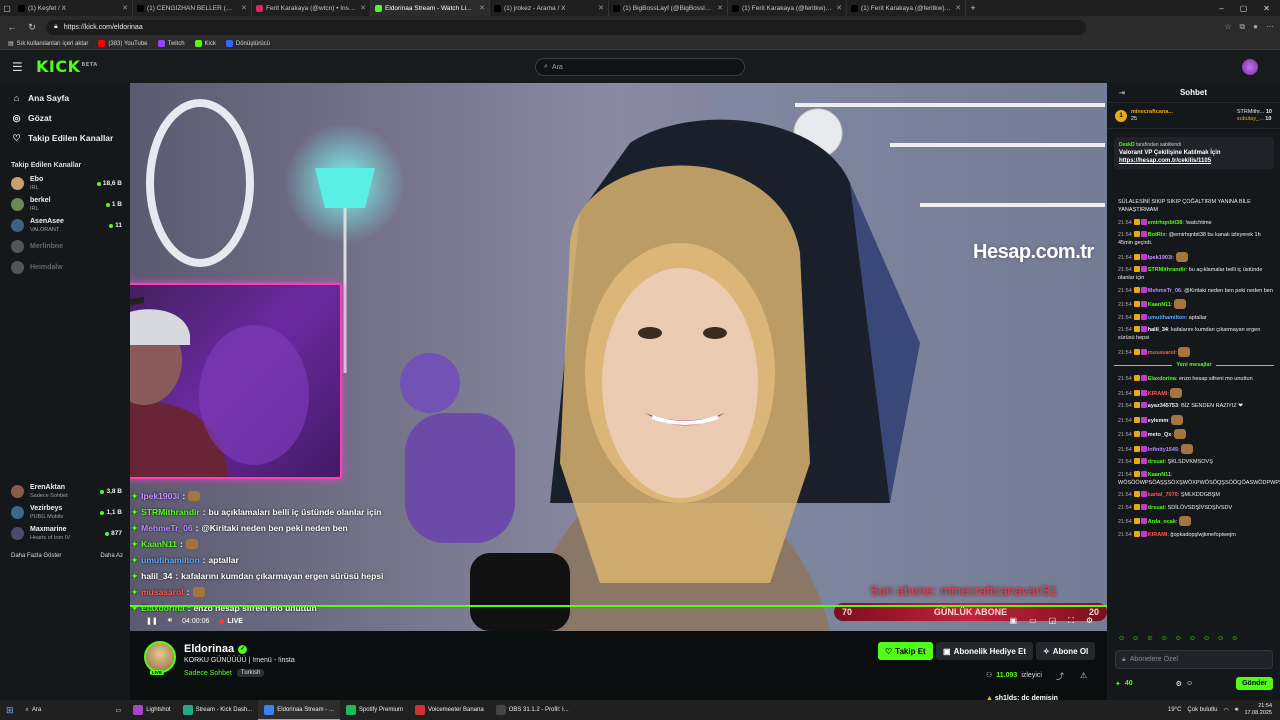  I want to click on profile-icon: ●, so click(1255, 27).